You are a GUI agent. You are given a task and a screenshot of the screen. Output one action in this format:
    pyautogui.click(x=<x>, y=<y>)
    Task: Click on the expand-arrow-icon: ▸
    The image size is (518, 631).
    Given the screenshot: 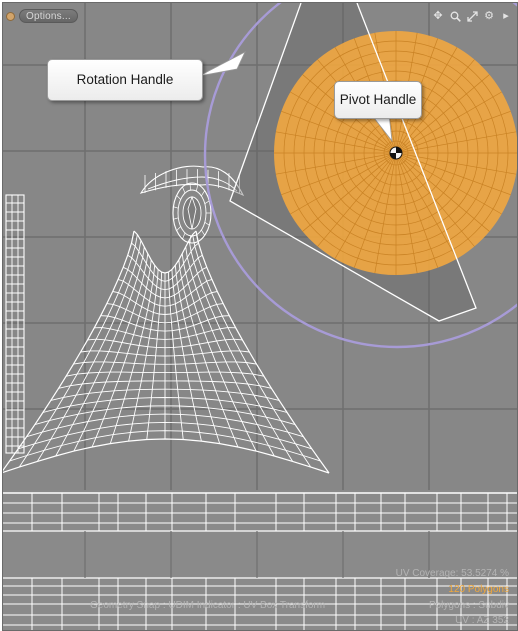 What is the action you would take?
    pyautogui.click(x=506, y=16)
    